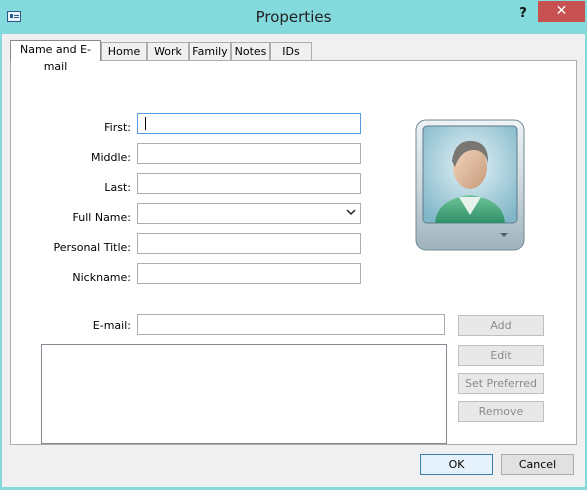 The height and width of the screenshot is (490, 587). I want to click on first-label: First:, so click(117, 127).